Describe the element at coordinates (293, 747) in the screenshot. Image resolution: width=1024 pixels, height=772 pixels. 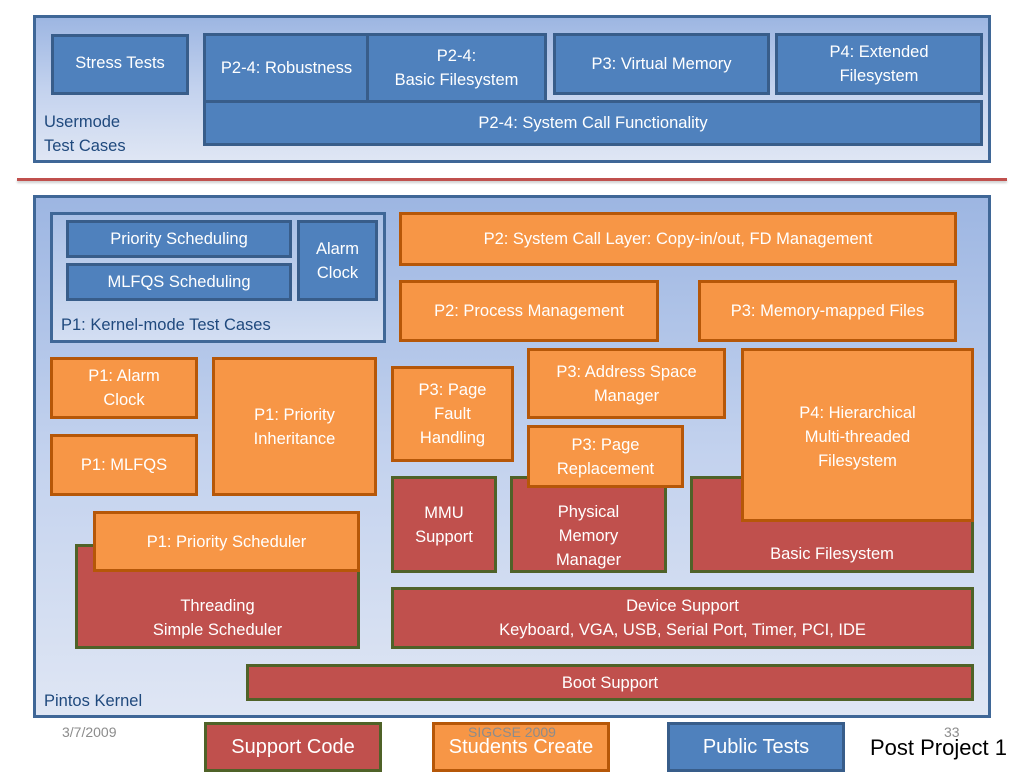
I see `legend-support-code: Support Code` at that location.